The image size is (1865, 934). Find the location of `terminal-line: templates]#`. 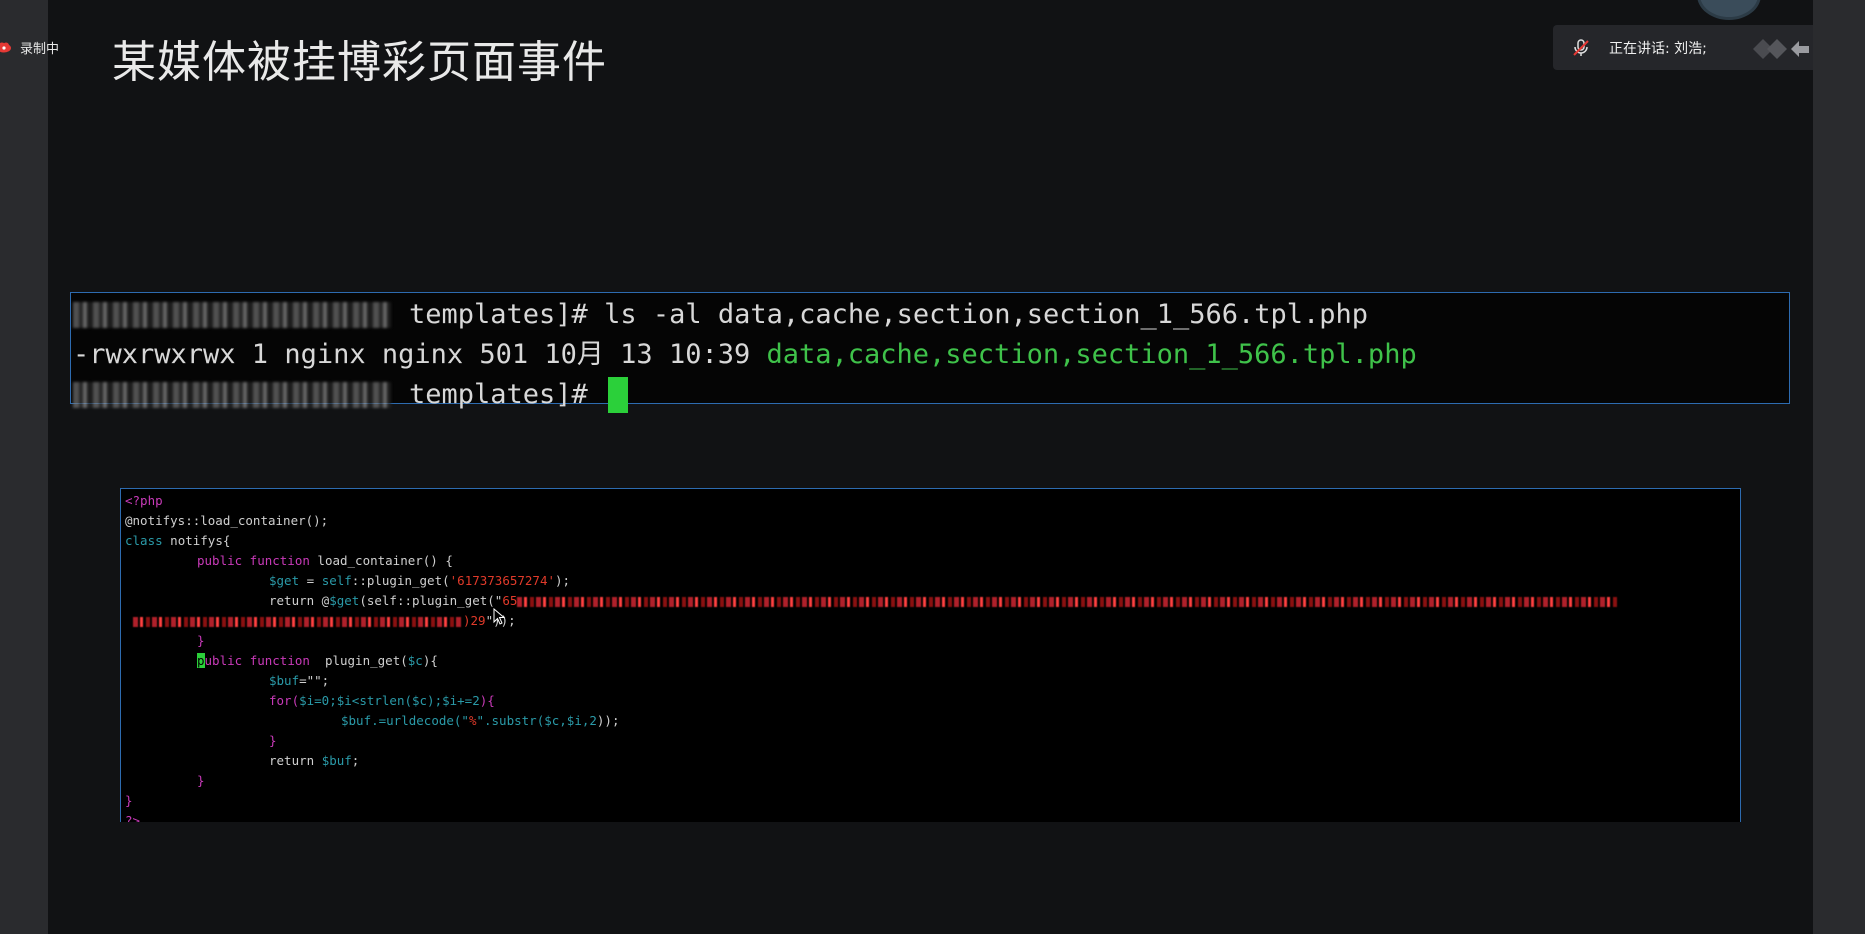

terminal-line: templates]# is located at coordinates (930, 395).